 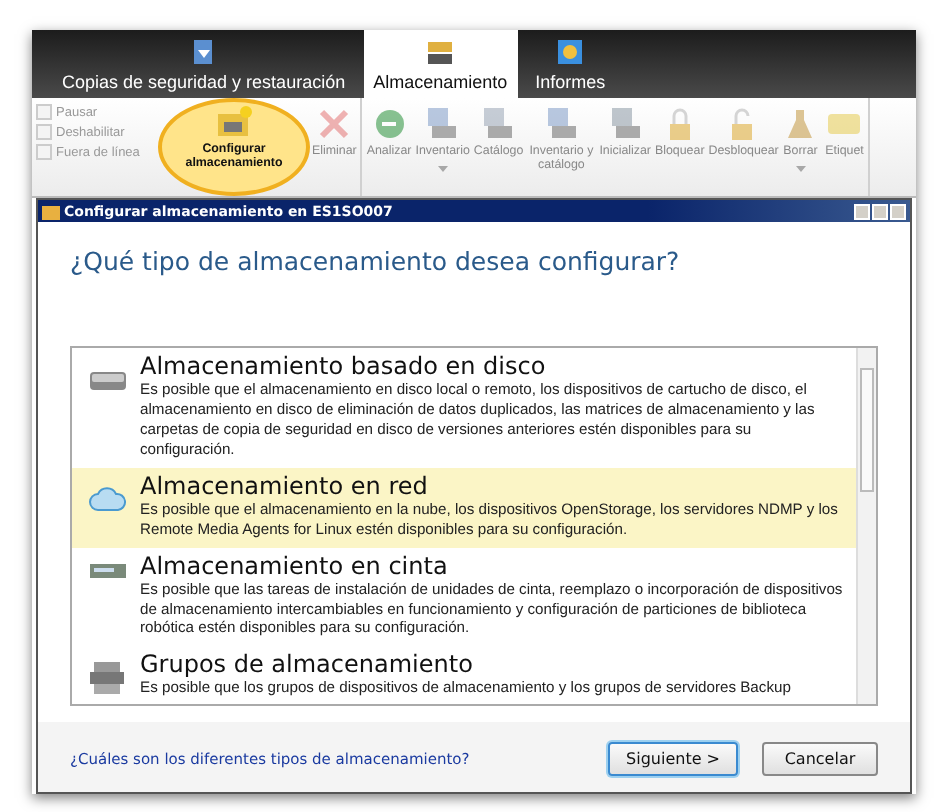 I want to click on ribbon-tab: Almacenamiento, so click(x=440, y=64).